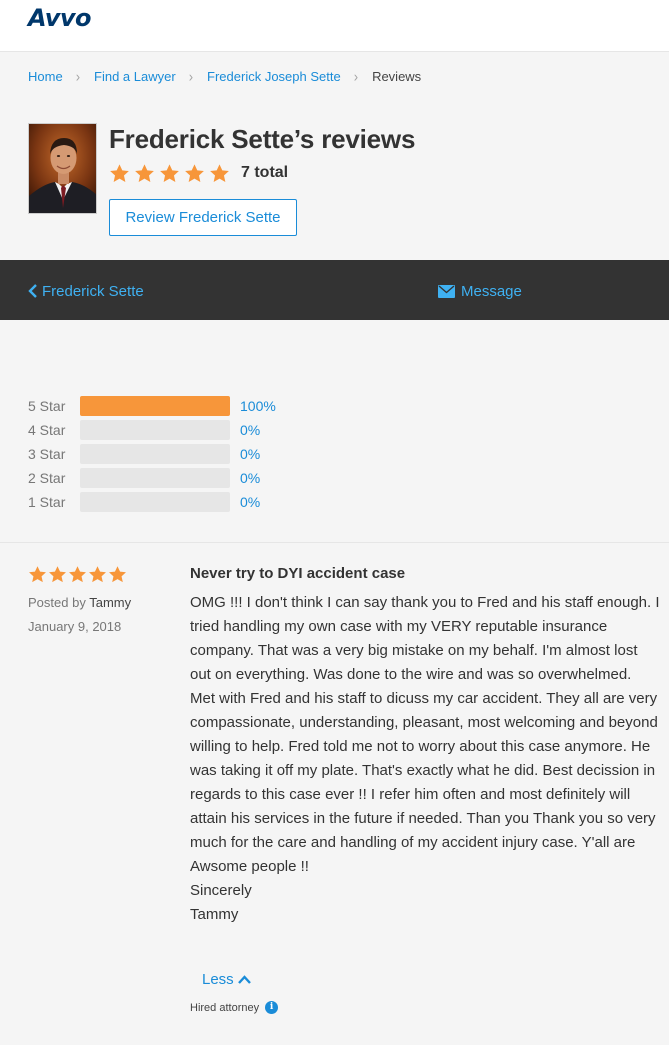 This screenshot has width=669, height=1045. I want to click on envelope-icon, so click(446, 291).